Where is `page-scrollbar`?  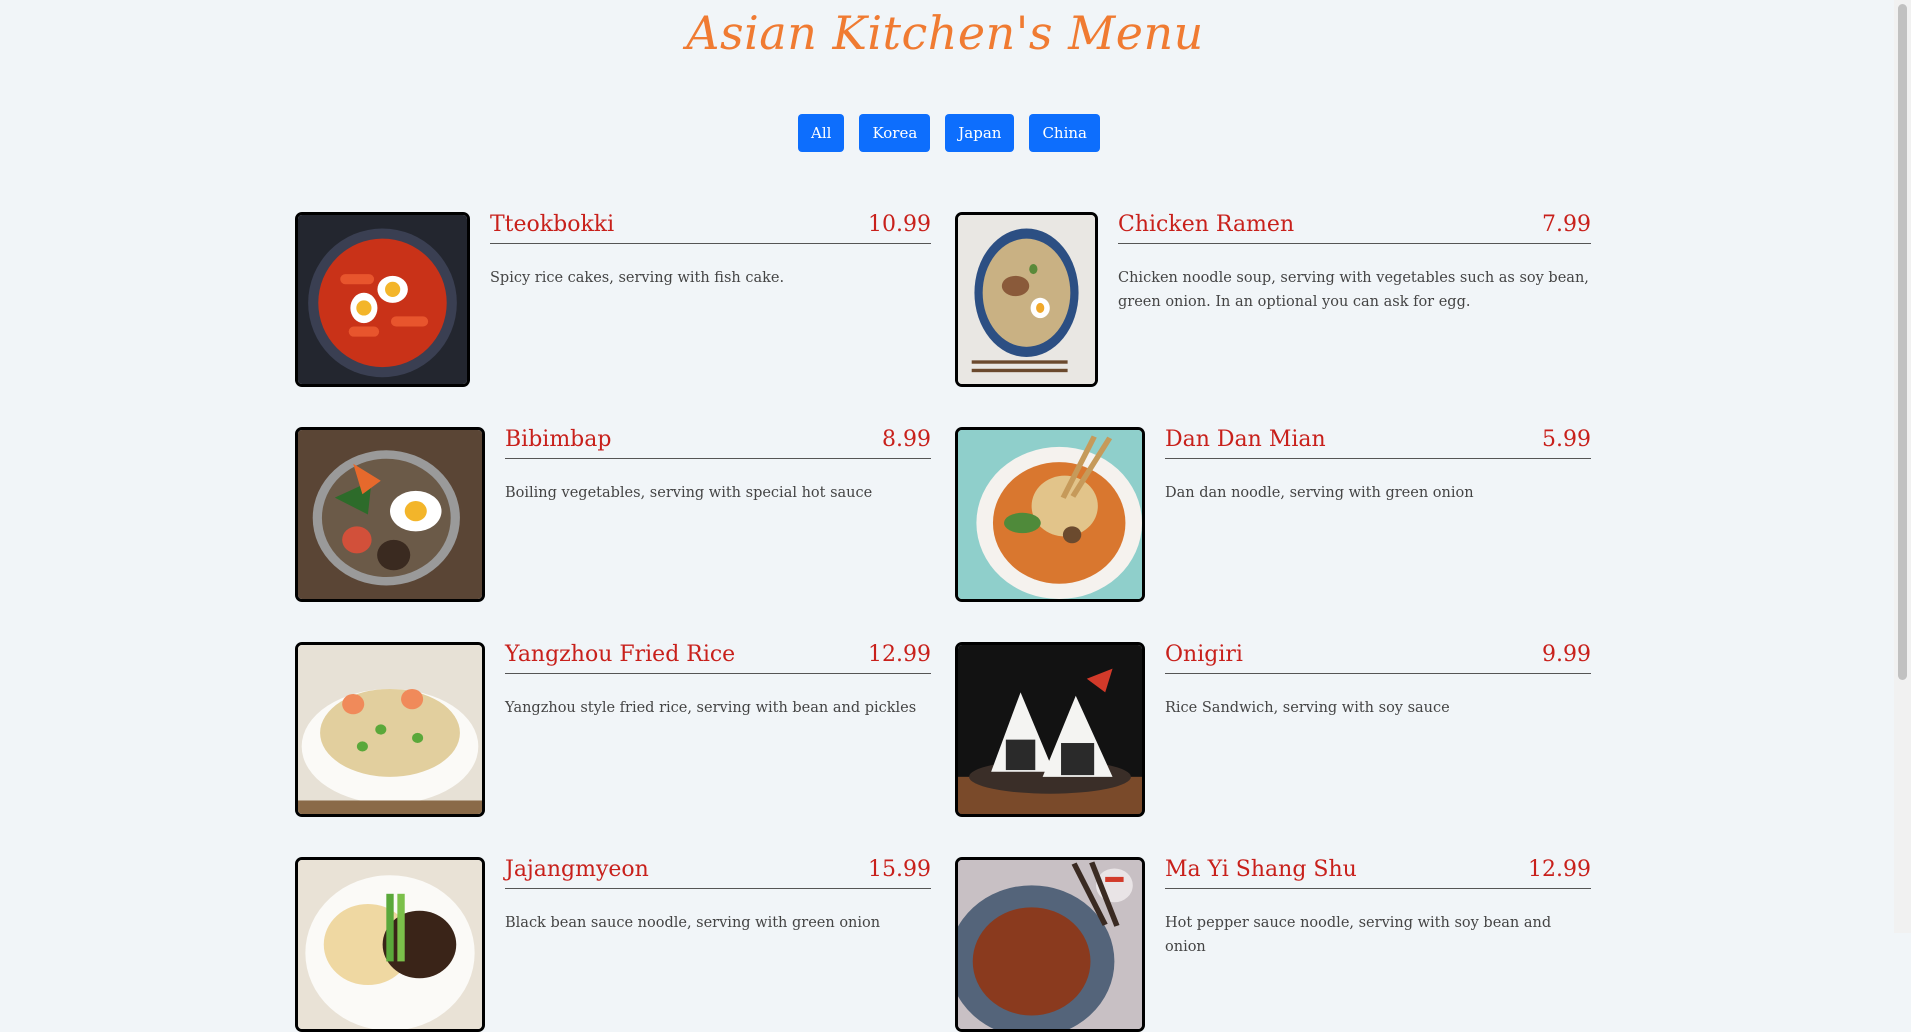 page-scrollbar is located at coordinates (1902, 466).